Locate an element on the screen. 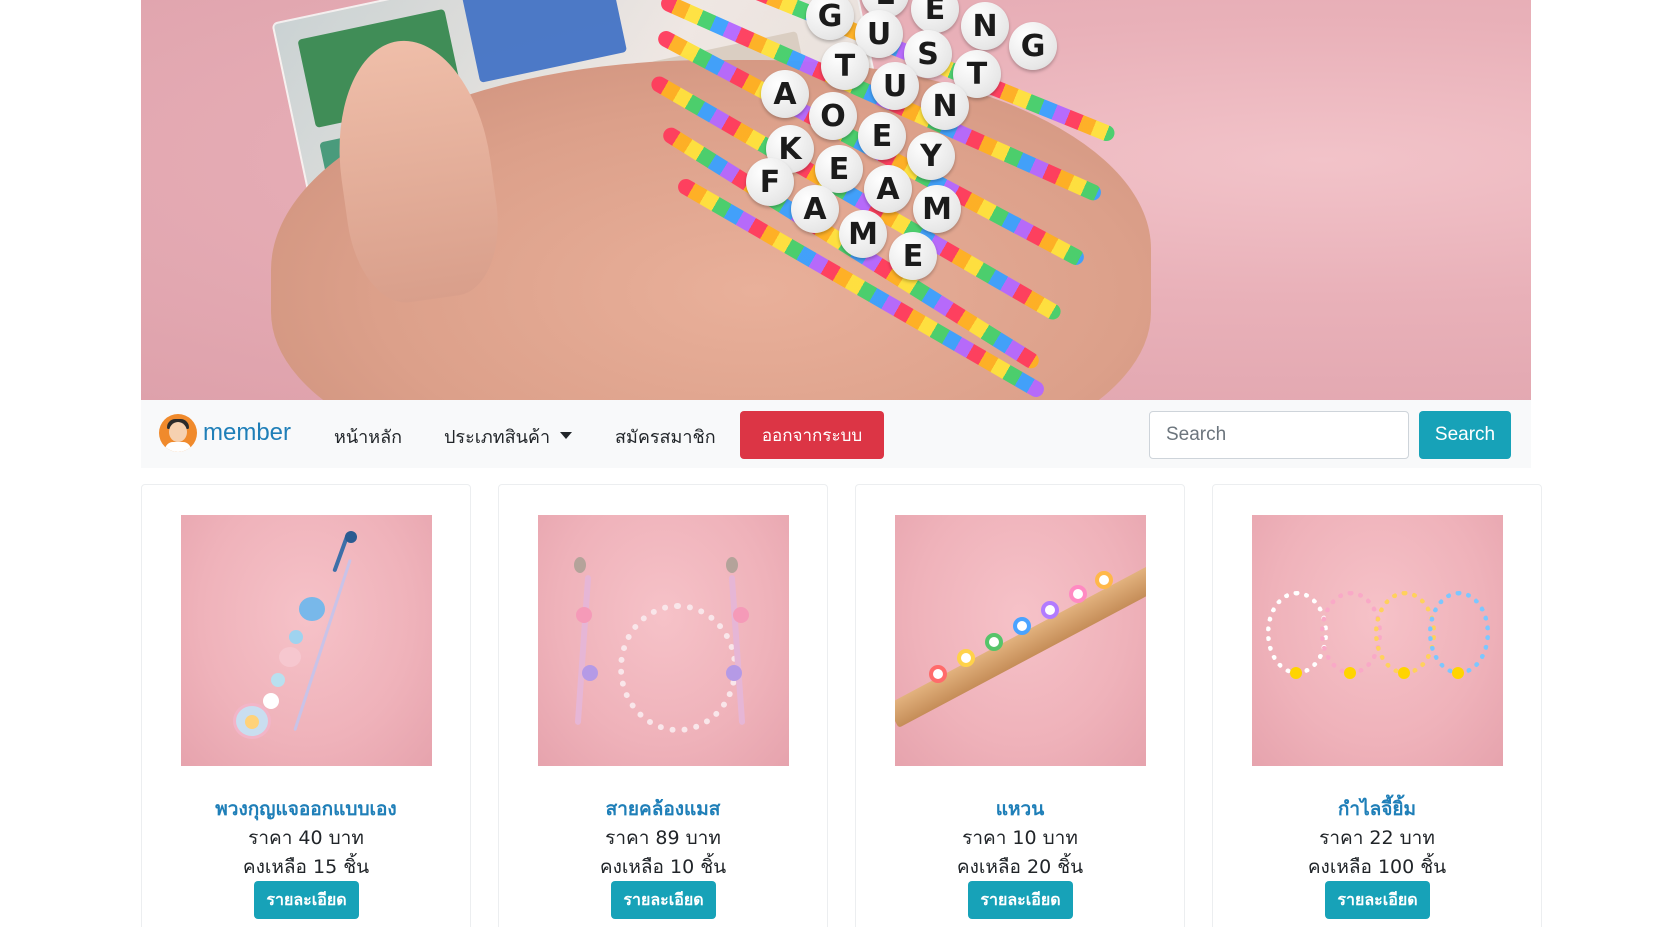 This screenshot has height=927, width=1669. product-price: ราคา 10 บาท is located at coordinates (1020, 838).